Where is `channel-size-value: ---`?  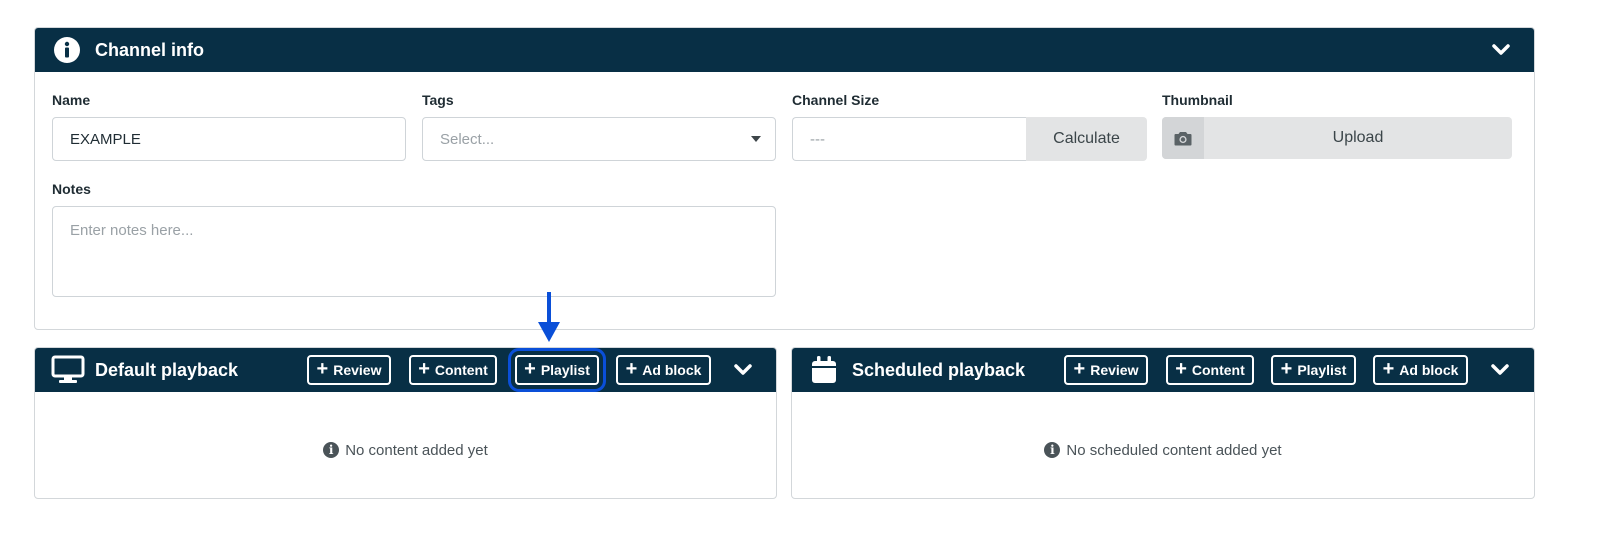 channel-size-value: --- is located at coordinates (817, 139).